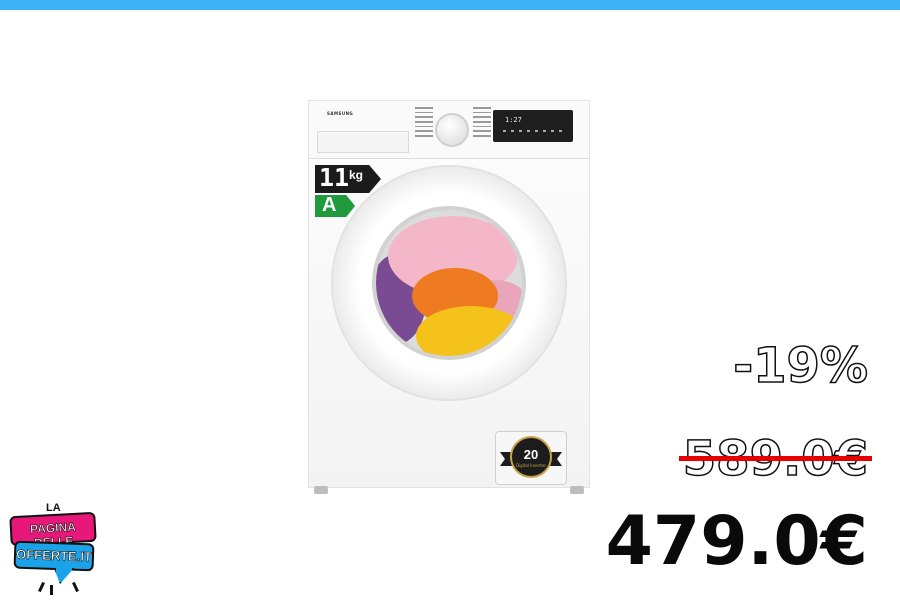 The height and width of the screenshot is (600, 900). Describe the element at coordinates (800, 366) in the screenshot. I see `discount-percent: -19%` at that location.